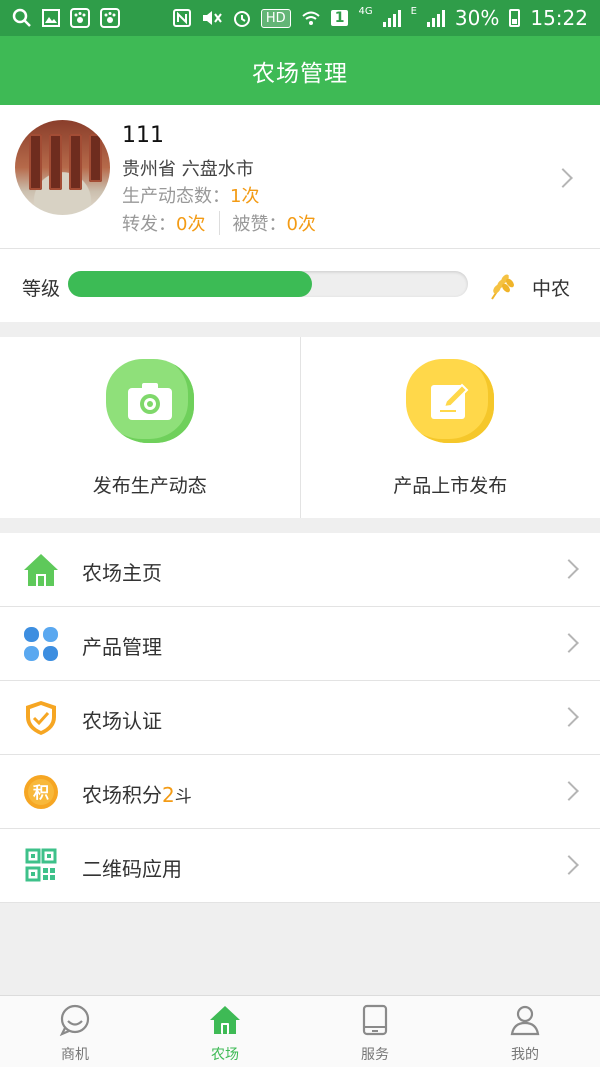 The image size is (600, 1067). I want to click on sim-badge: 1, so click(339, 18).